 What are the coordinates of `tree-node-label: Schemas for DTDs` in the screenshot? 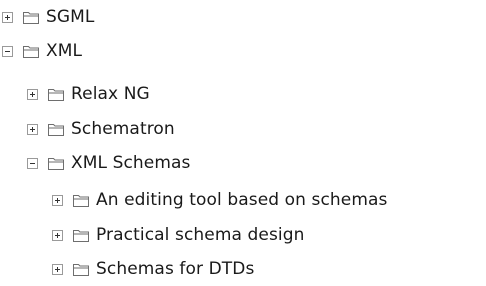 It's located at (175, 269).